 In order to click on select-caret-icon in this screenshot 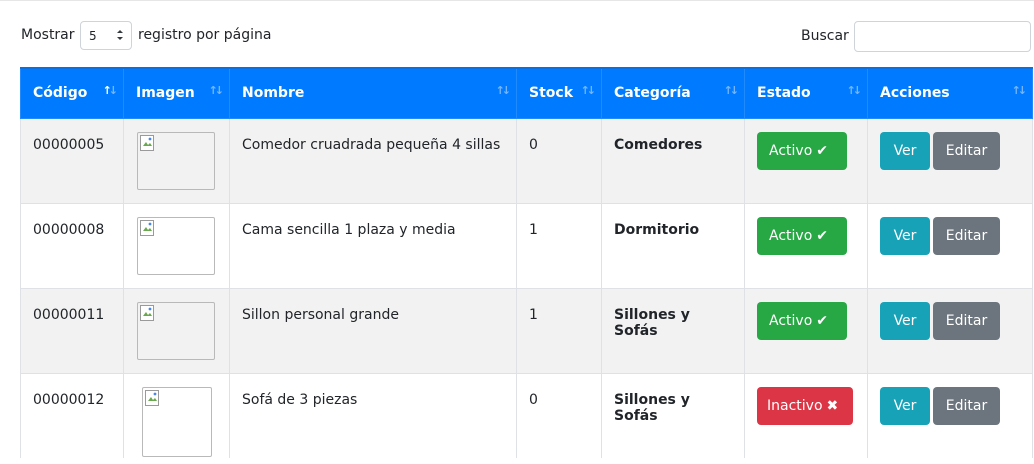, I will do `click(120, 35)`.